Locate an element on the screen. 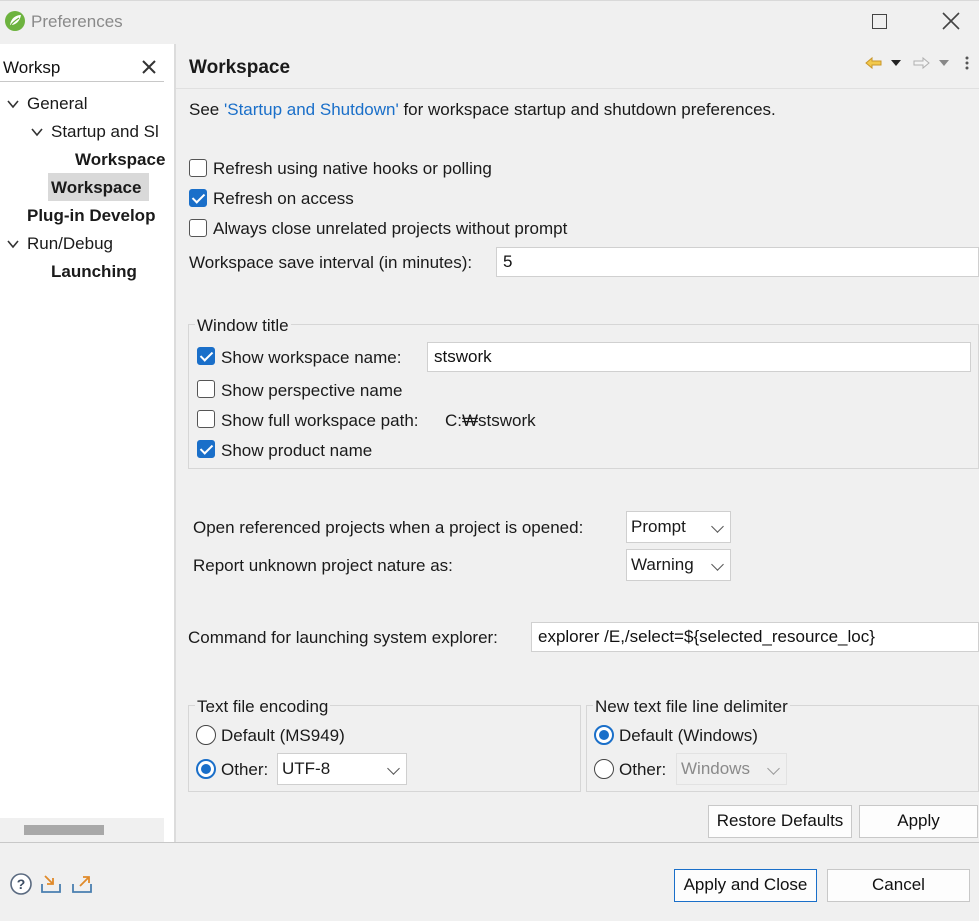 The image size is (979, 921). show-full-path-checkbox is located at coordinates (206, 419).